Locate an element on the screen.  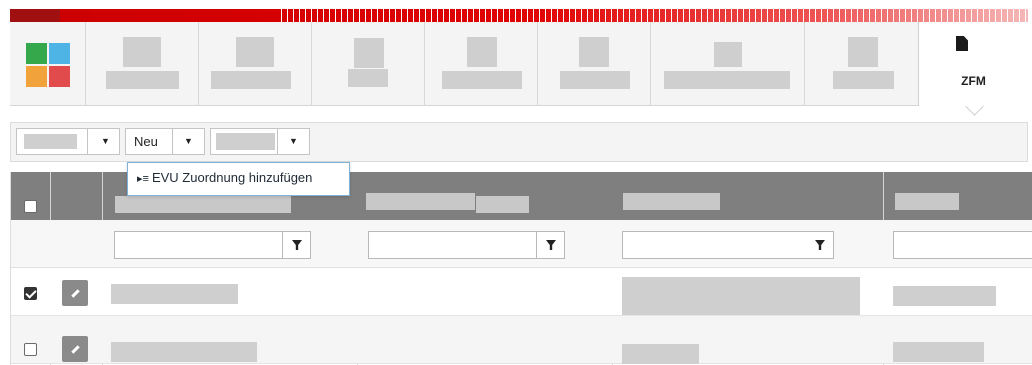
add-list-icon: ▸≡ is located at coordinates (143, 179).